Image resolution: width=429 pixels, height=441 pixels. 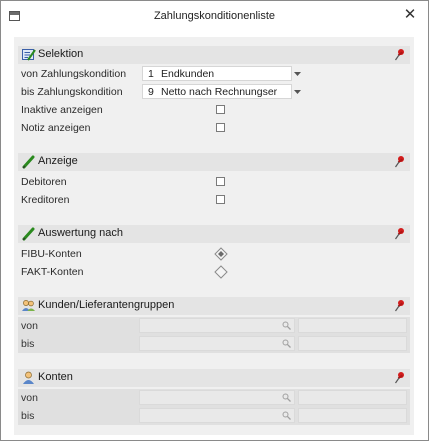 I want to click on section-header-auswertung: Auswertung nach, so click(x=214, y=234).